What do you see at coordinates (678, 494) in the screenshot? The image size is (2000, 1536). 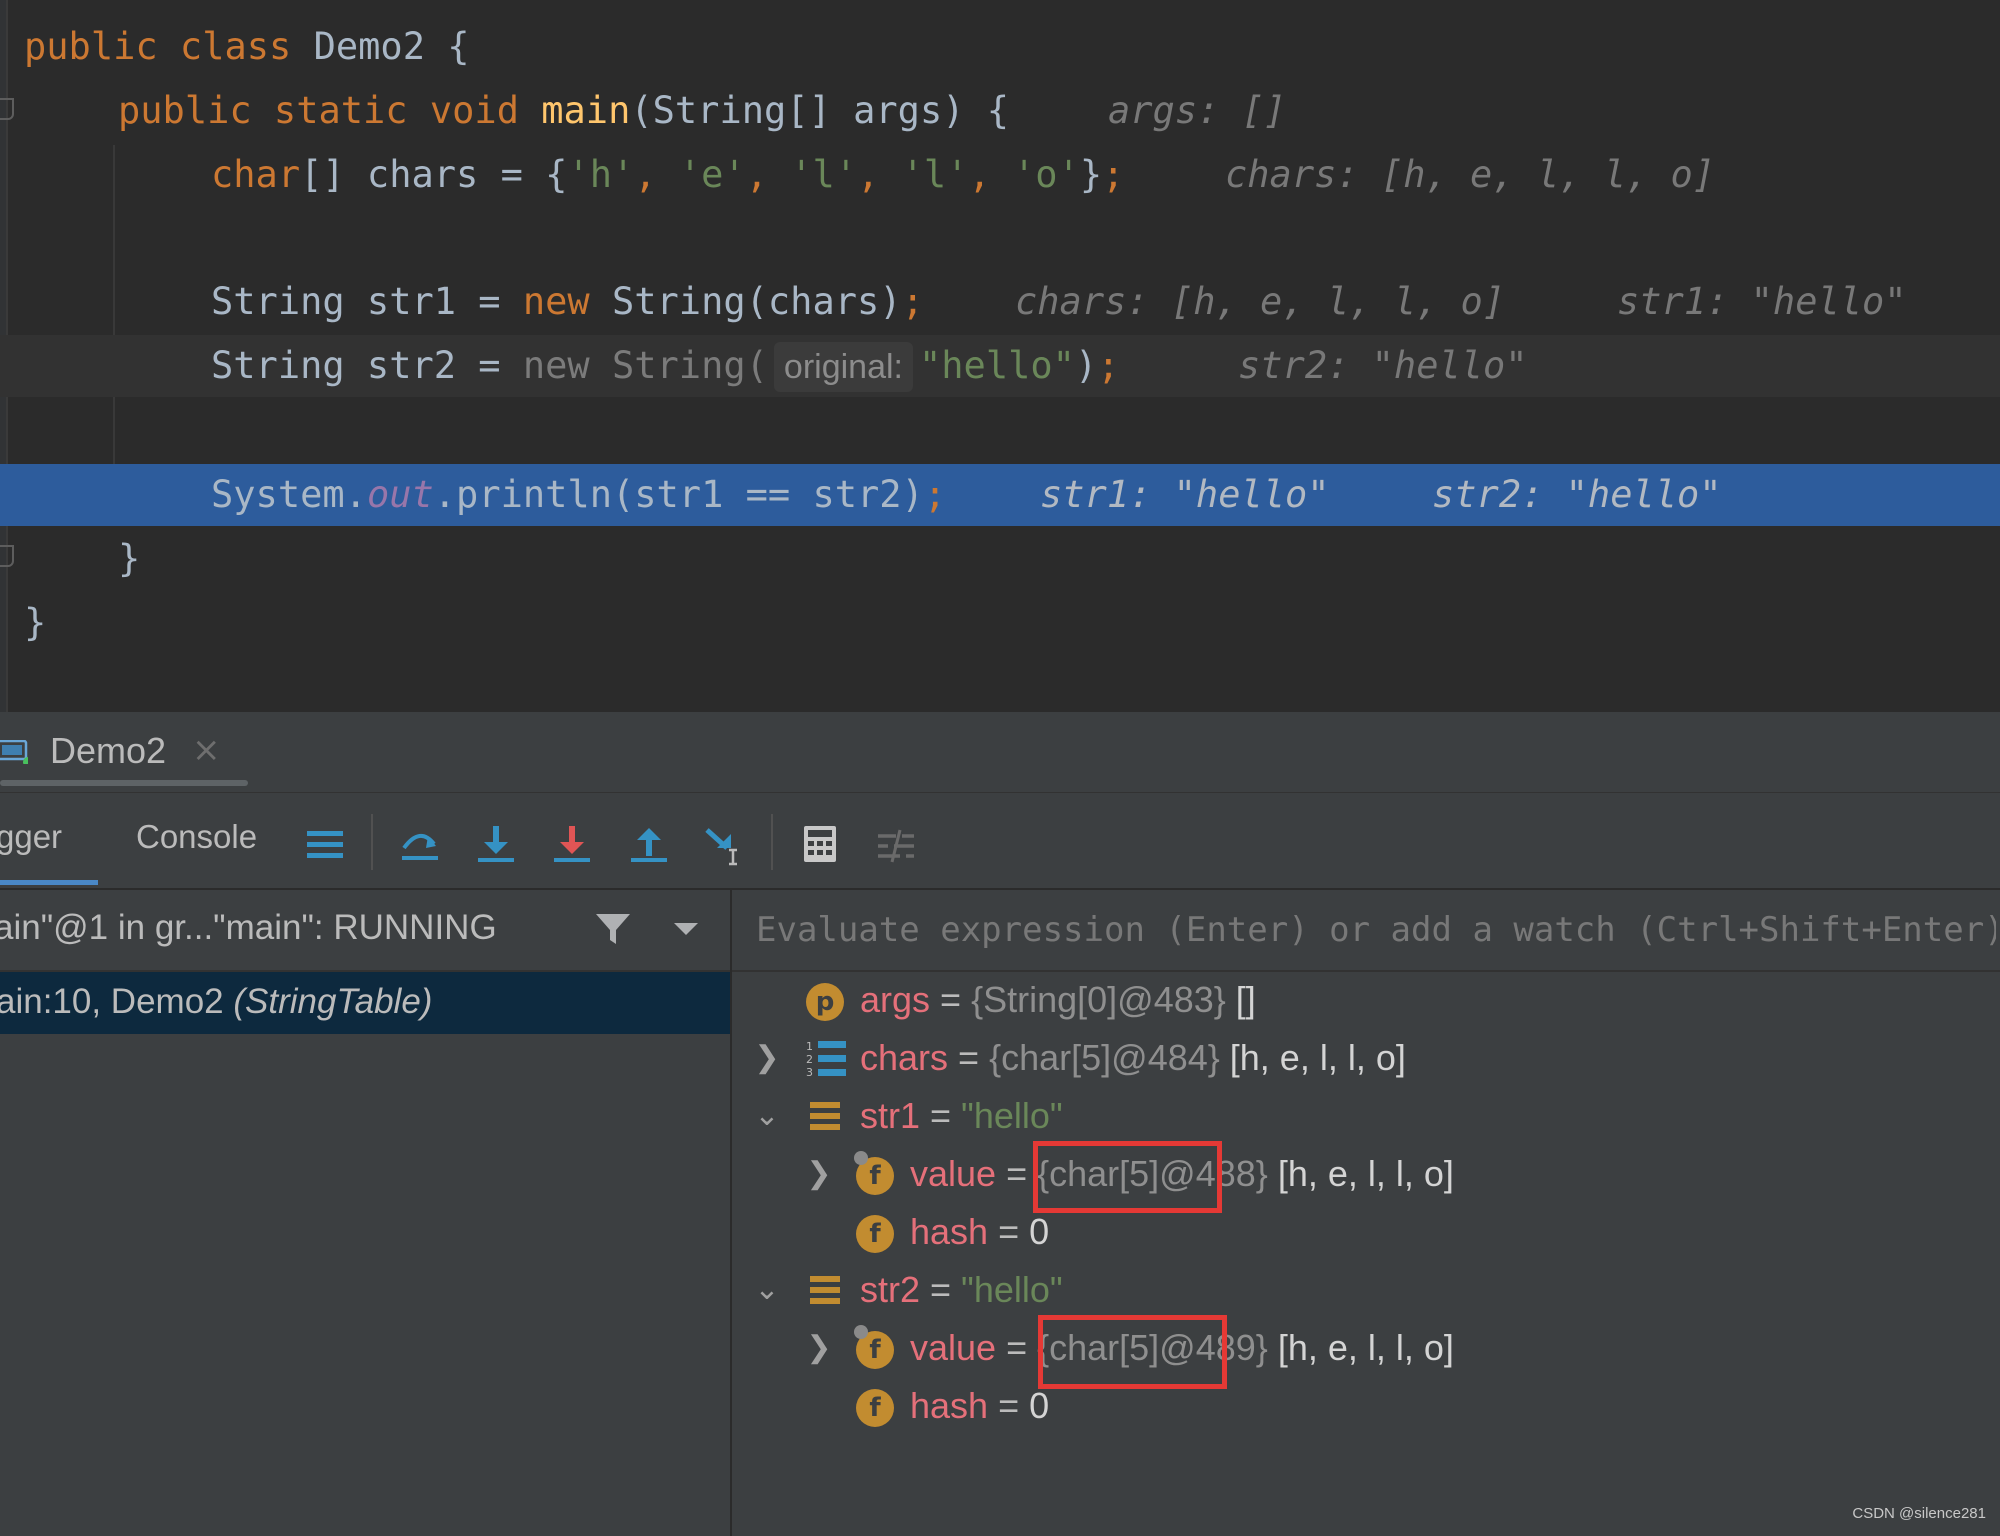 I see `code-text: .println(str1 == str2)` at bounding box center [678, 494].